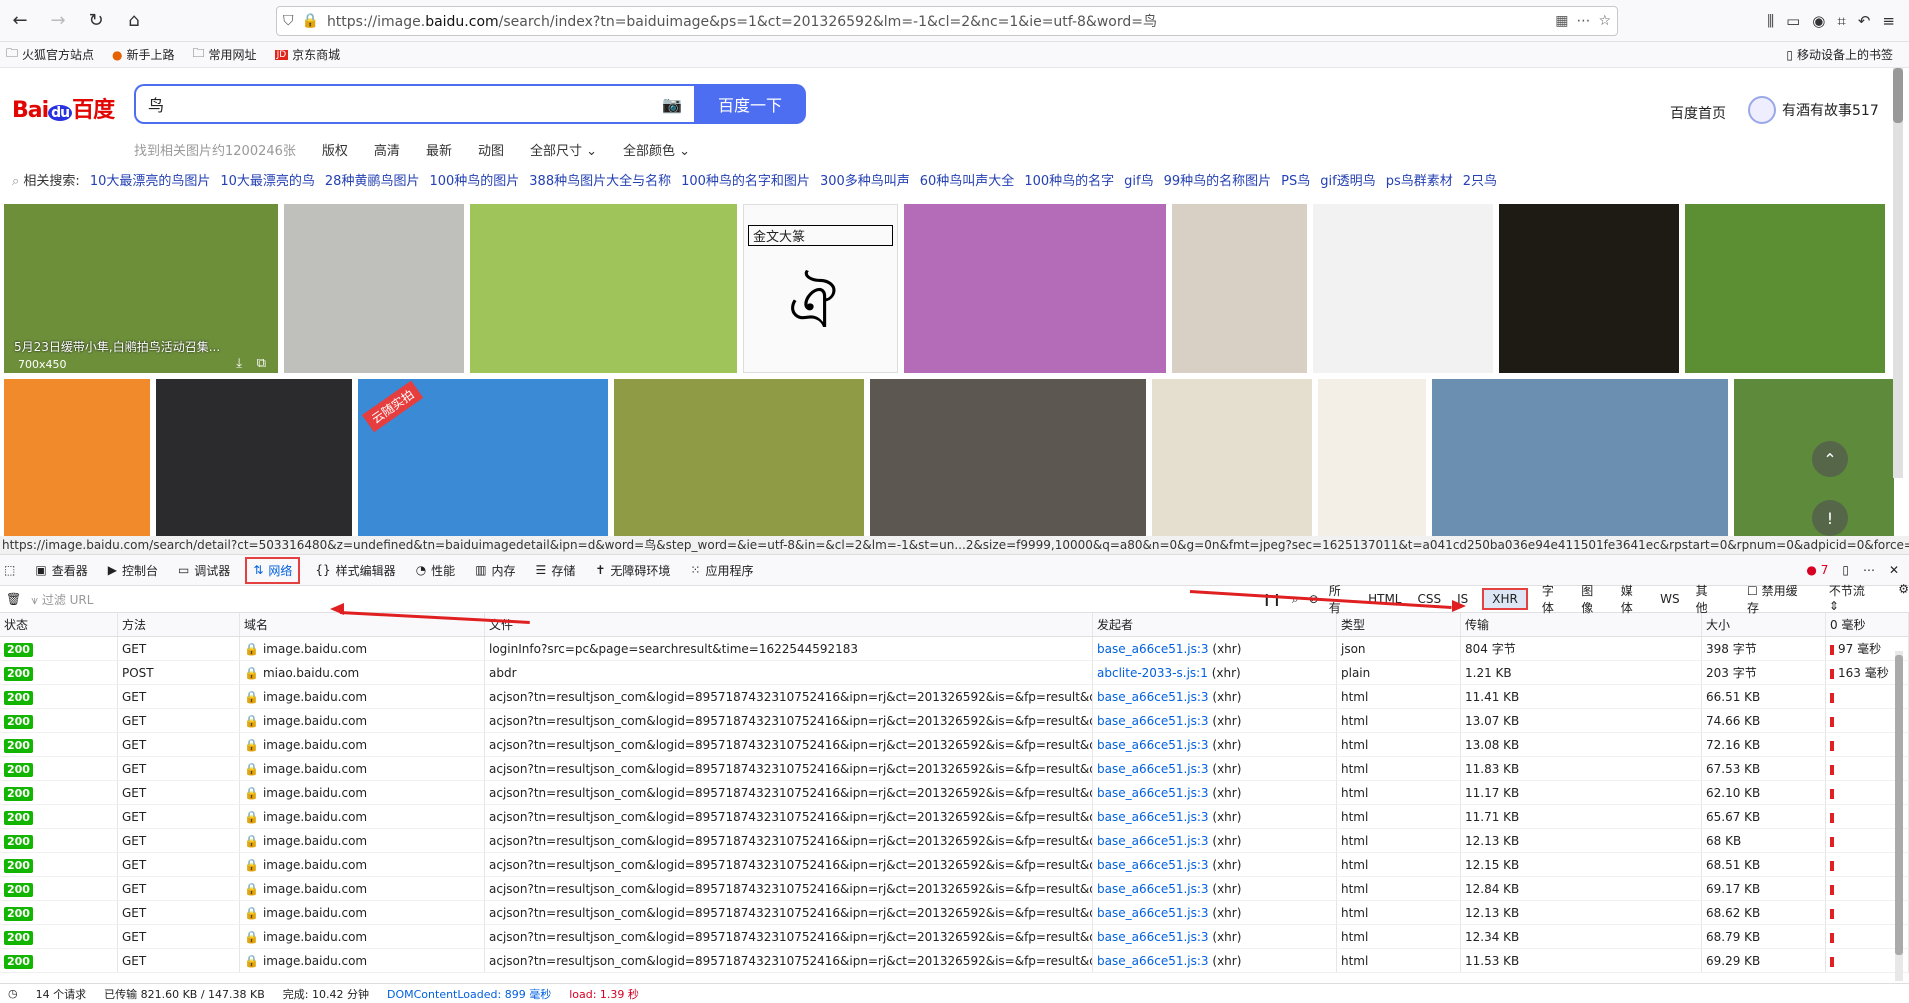  Describe the element at coordinates (1817, 570) in the screenshot. I see `error-count: ● 7` at that location.